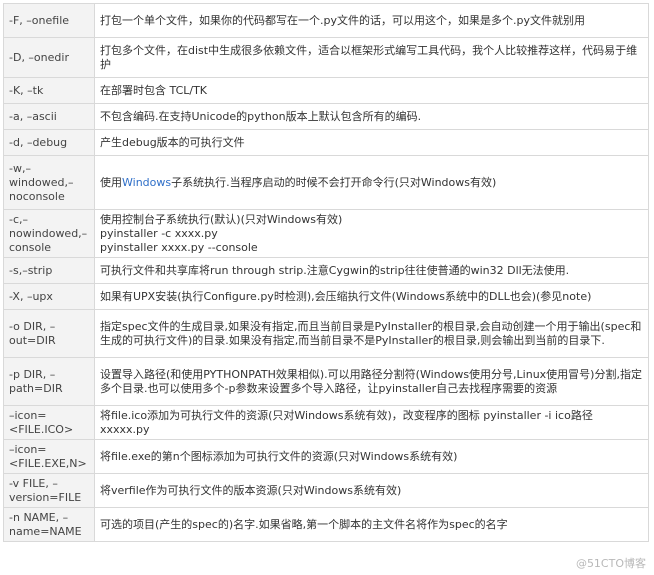 This screenshot has width=654, height=575. Describe the element at coordinates (111, 182) in the screenshot. I see `desc-text: 使用` at that location.